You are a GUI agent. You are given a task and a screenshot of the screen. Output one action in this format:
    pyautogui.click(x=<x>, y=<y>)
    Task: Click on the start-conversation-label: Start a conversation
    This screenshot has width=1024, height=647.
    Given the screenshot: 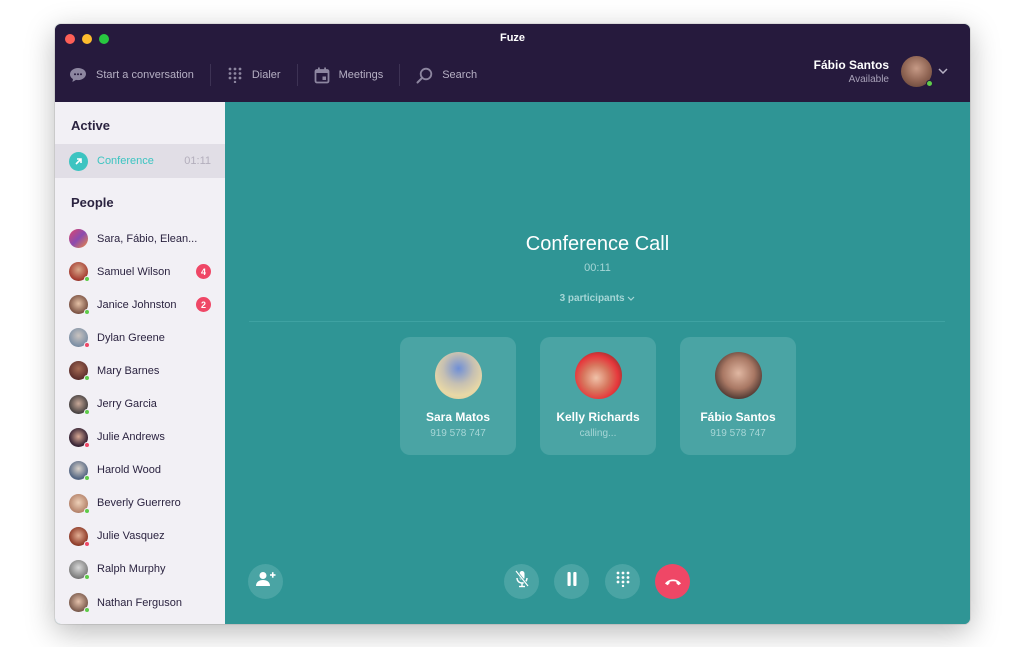 What is the action you would take?
    pyautogui.click(x=145, y=75)
    